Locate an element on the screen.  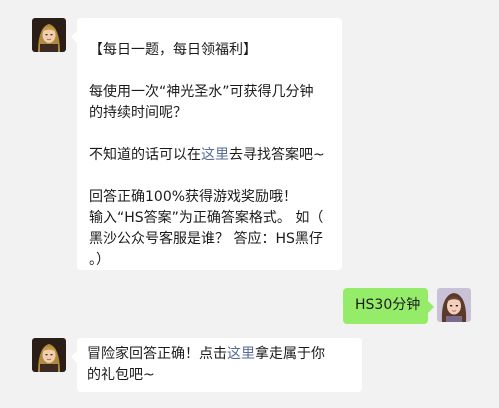
question-title: 【每日一题，每日领福利】 is located at coordinates (173, 50).